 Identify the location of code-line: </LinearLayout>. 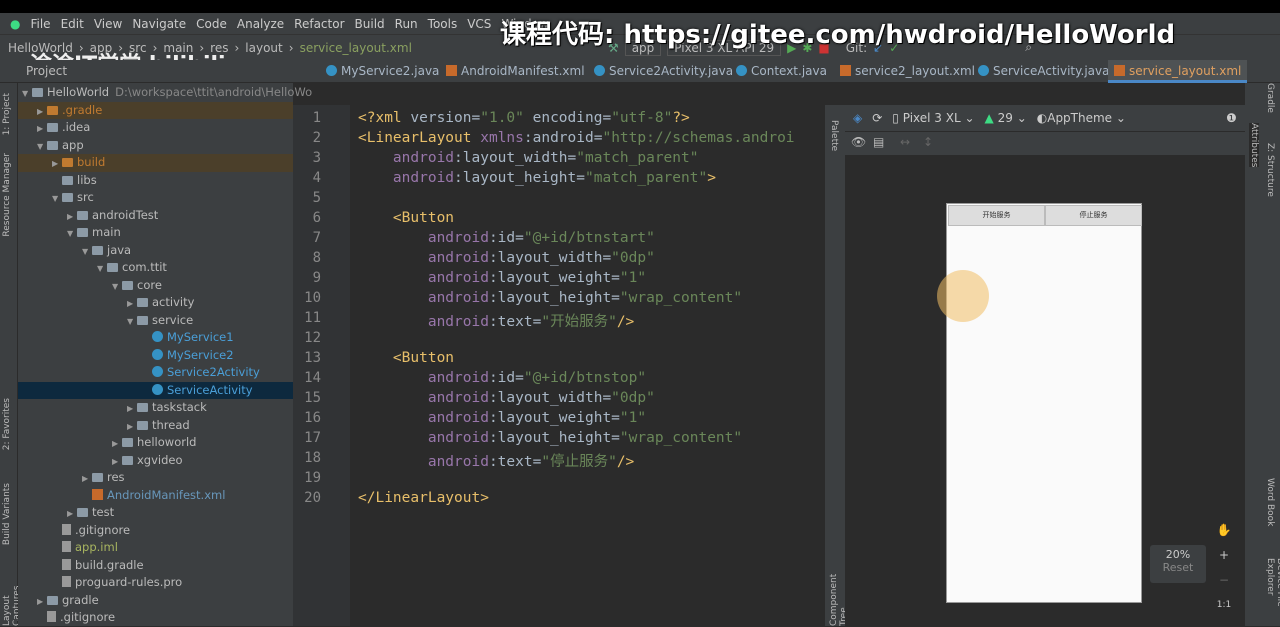
(423, 498).